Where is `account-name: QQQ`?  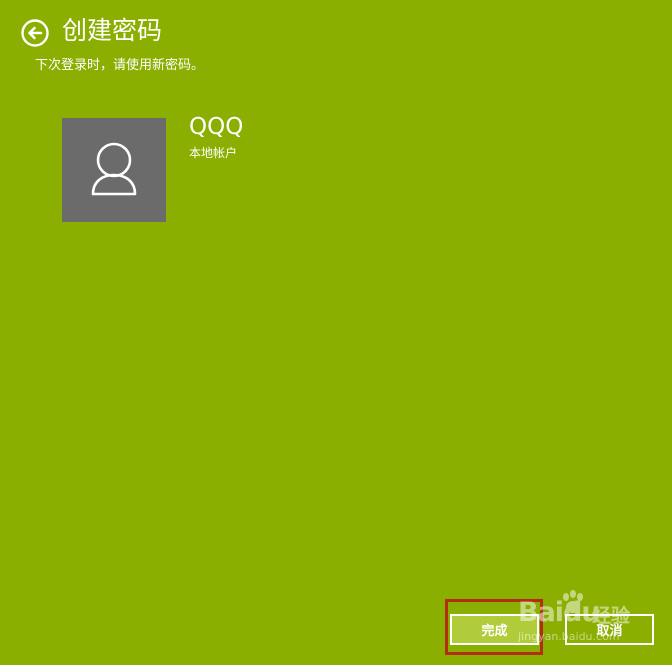
account-name: QQQ is located at coordinates (216, 127).